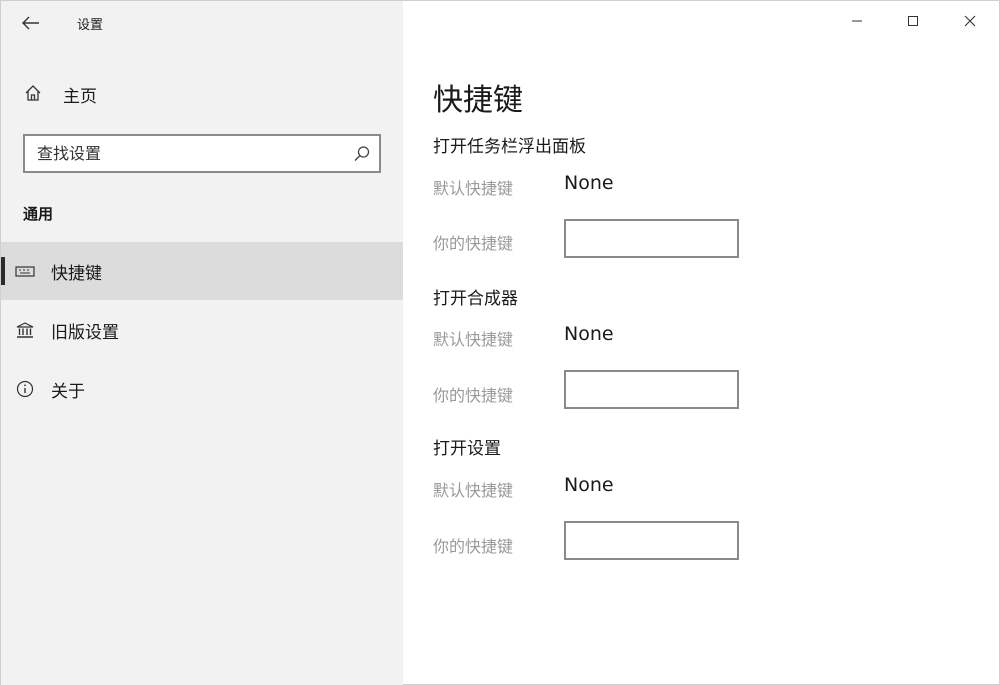 This screenshot has height=685, width=1000. I want to click on close-icon, so click(970, 21).